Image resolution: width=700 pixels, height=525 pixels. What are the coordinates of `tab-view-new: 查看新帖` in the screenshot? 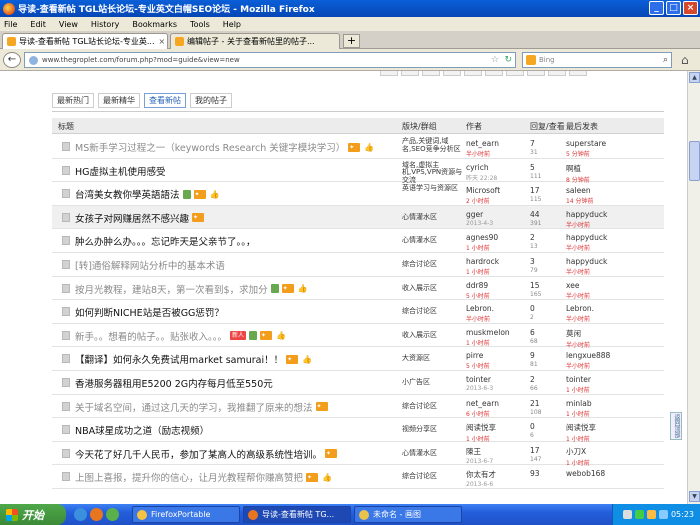 It's located at (165, 100).